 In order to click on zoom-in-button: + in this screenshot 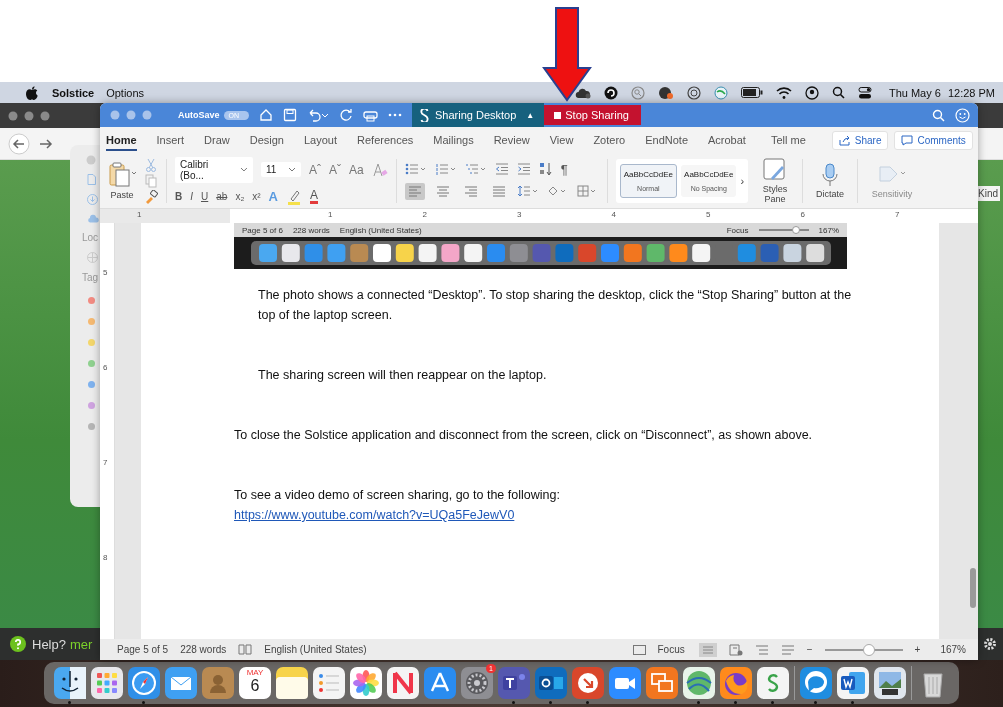, I will do `click(917, 649)`.